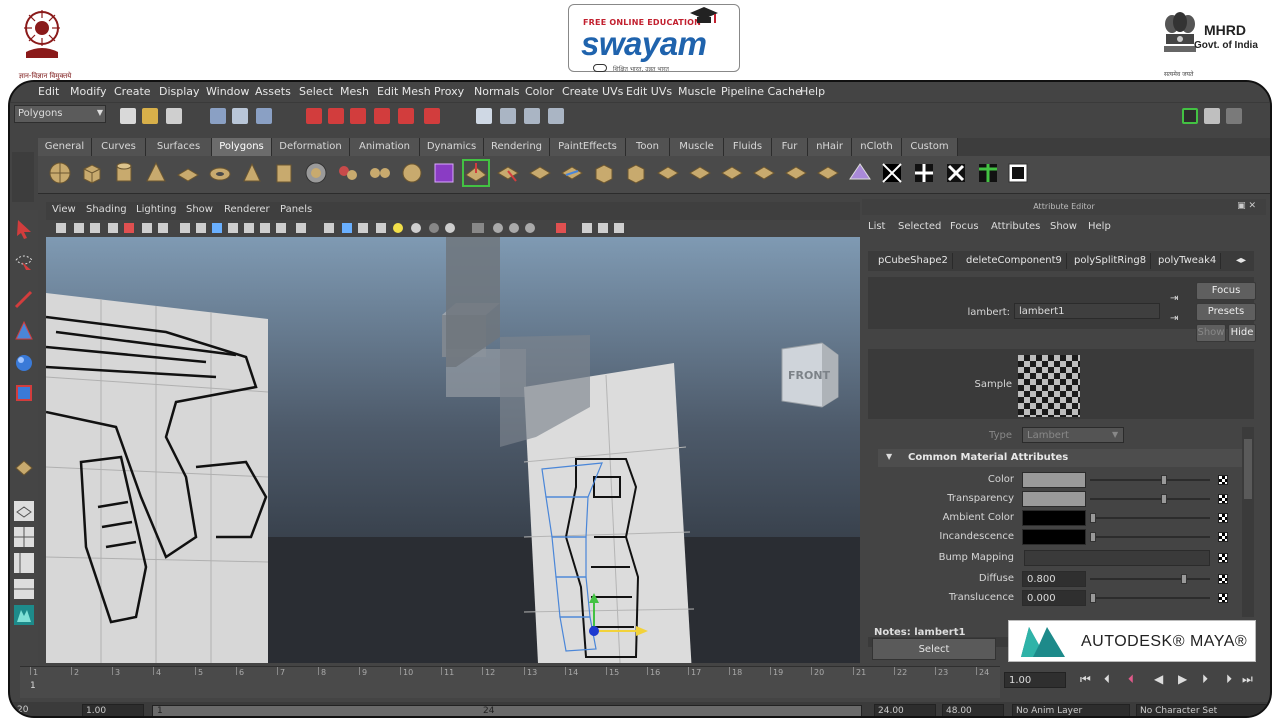  What do you see at coordinates (790, 147) in the screenshot?
I see `tab-fur: Fur` at bounding box center [790, 147].